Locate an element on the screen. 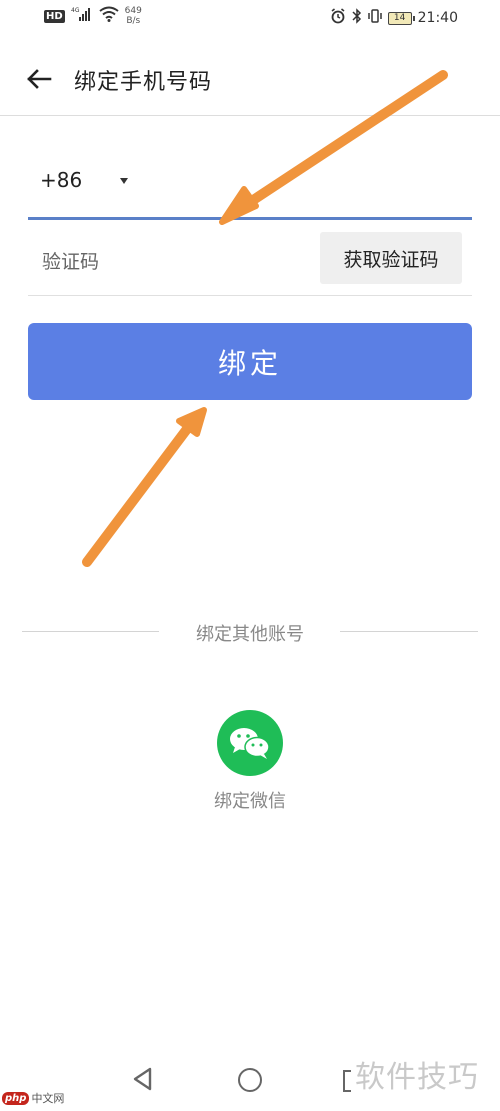 The width and height of the screenshot is (500, 1111). alarm-icon is located at coordinates (338, 18).